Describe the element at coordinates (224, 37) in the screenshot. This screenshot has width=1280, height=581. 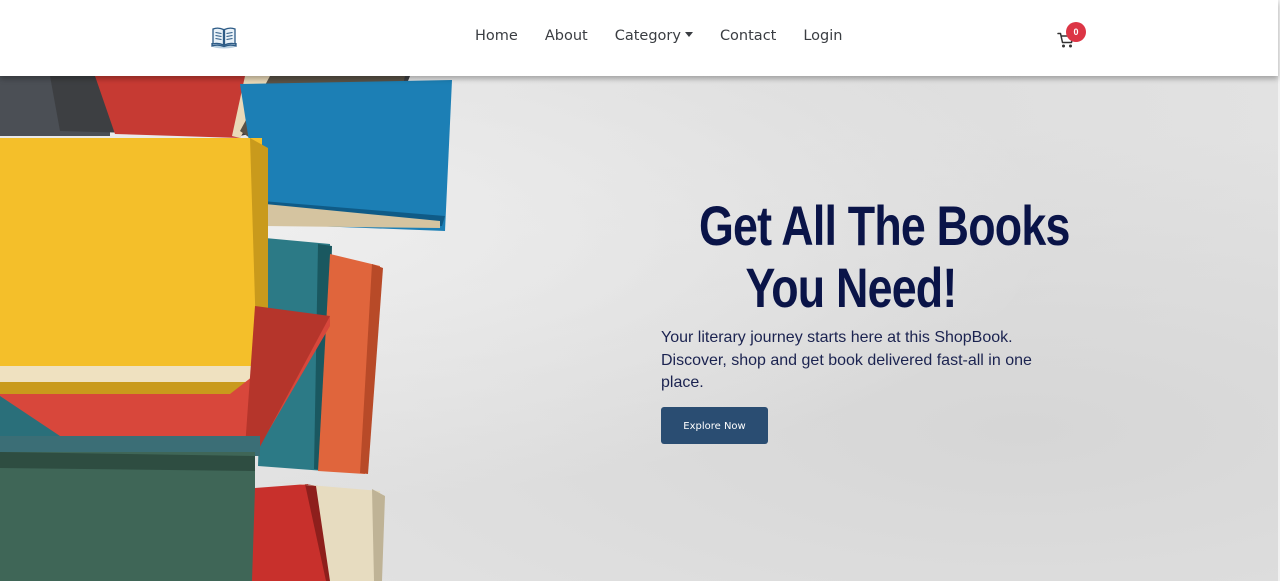
I see `open-book-icon` at that location.